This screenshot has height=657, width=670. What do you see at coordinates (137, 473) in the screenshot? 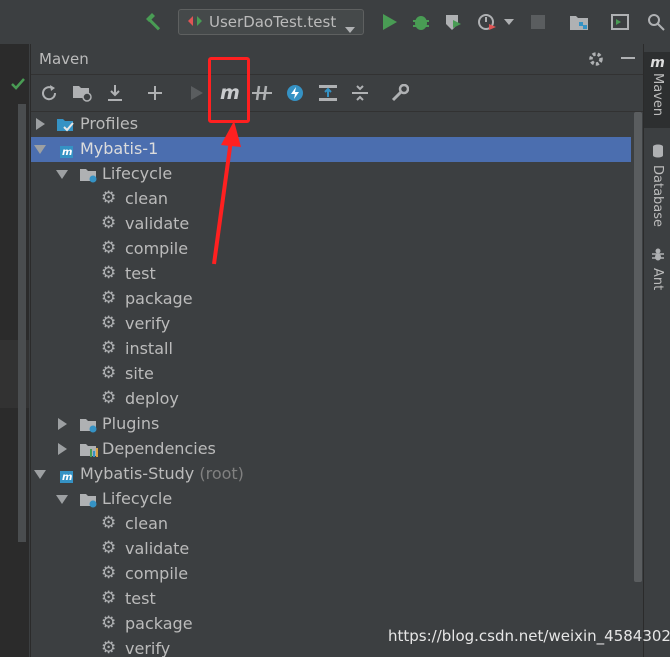
I see `project-name: Mybatis-Study` at bounding box center [137, 473].